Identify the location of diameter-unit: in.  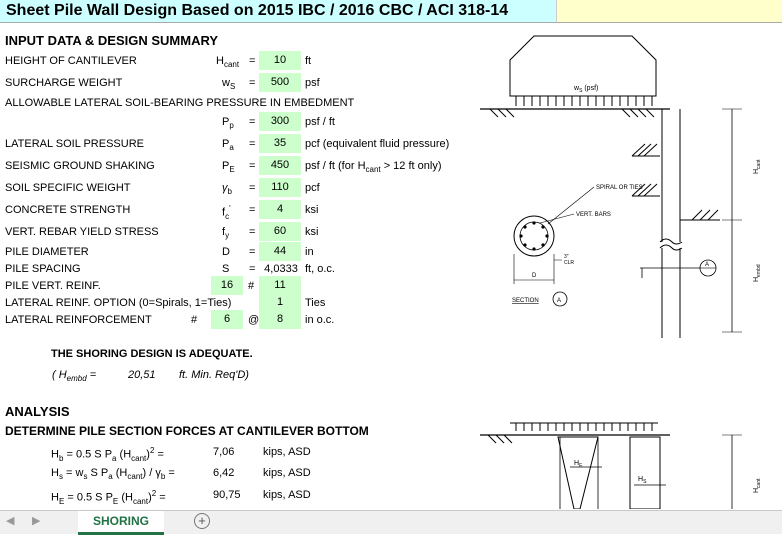
(309, 252).